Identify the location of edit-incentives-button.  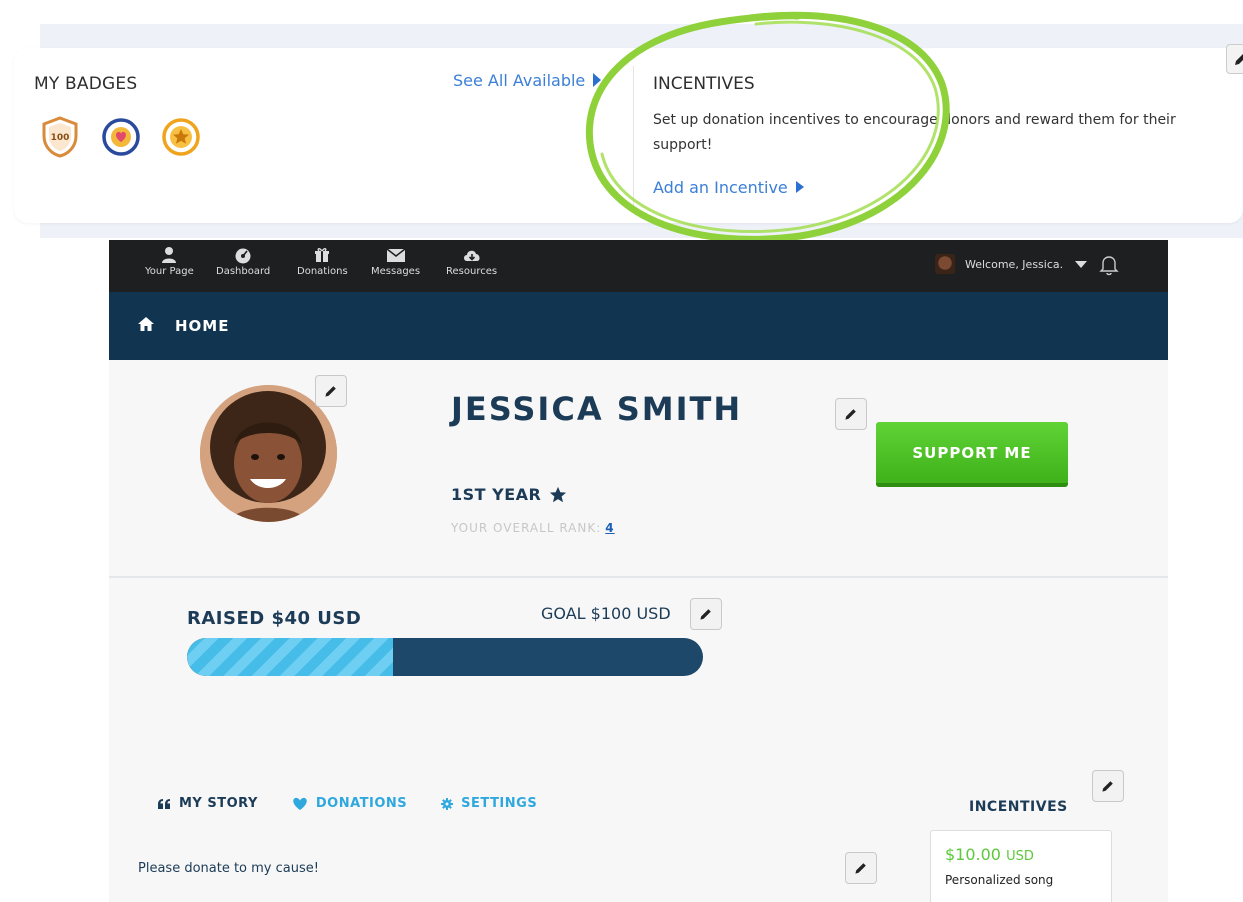
(1108, 786).